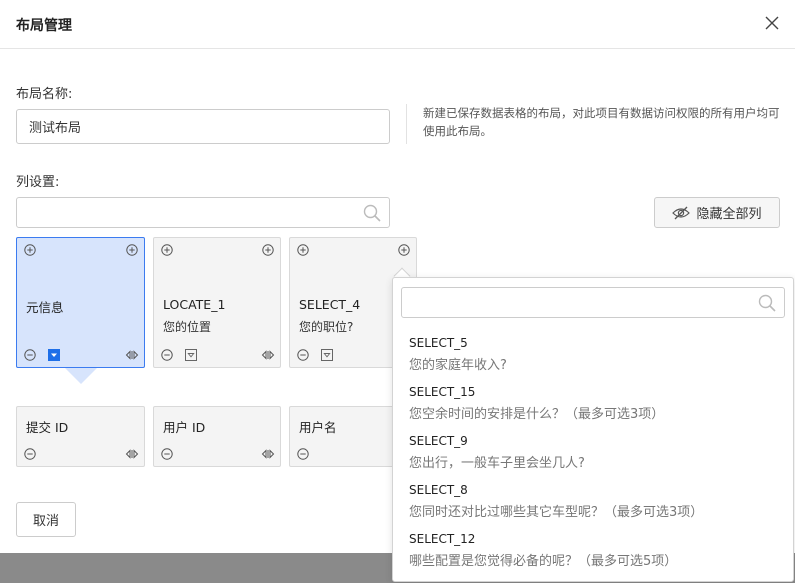 This screenshot has width=795, height=583. I want to click on column-card-title: 用户 ID, so click(184, 427).